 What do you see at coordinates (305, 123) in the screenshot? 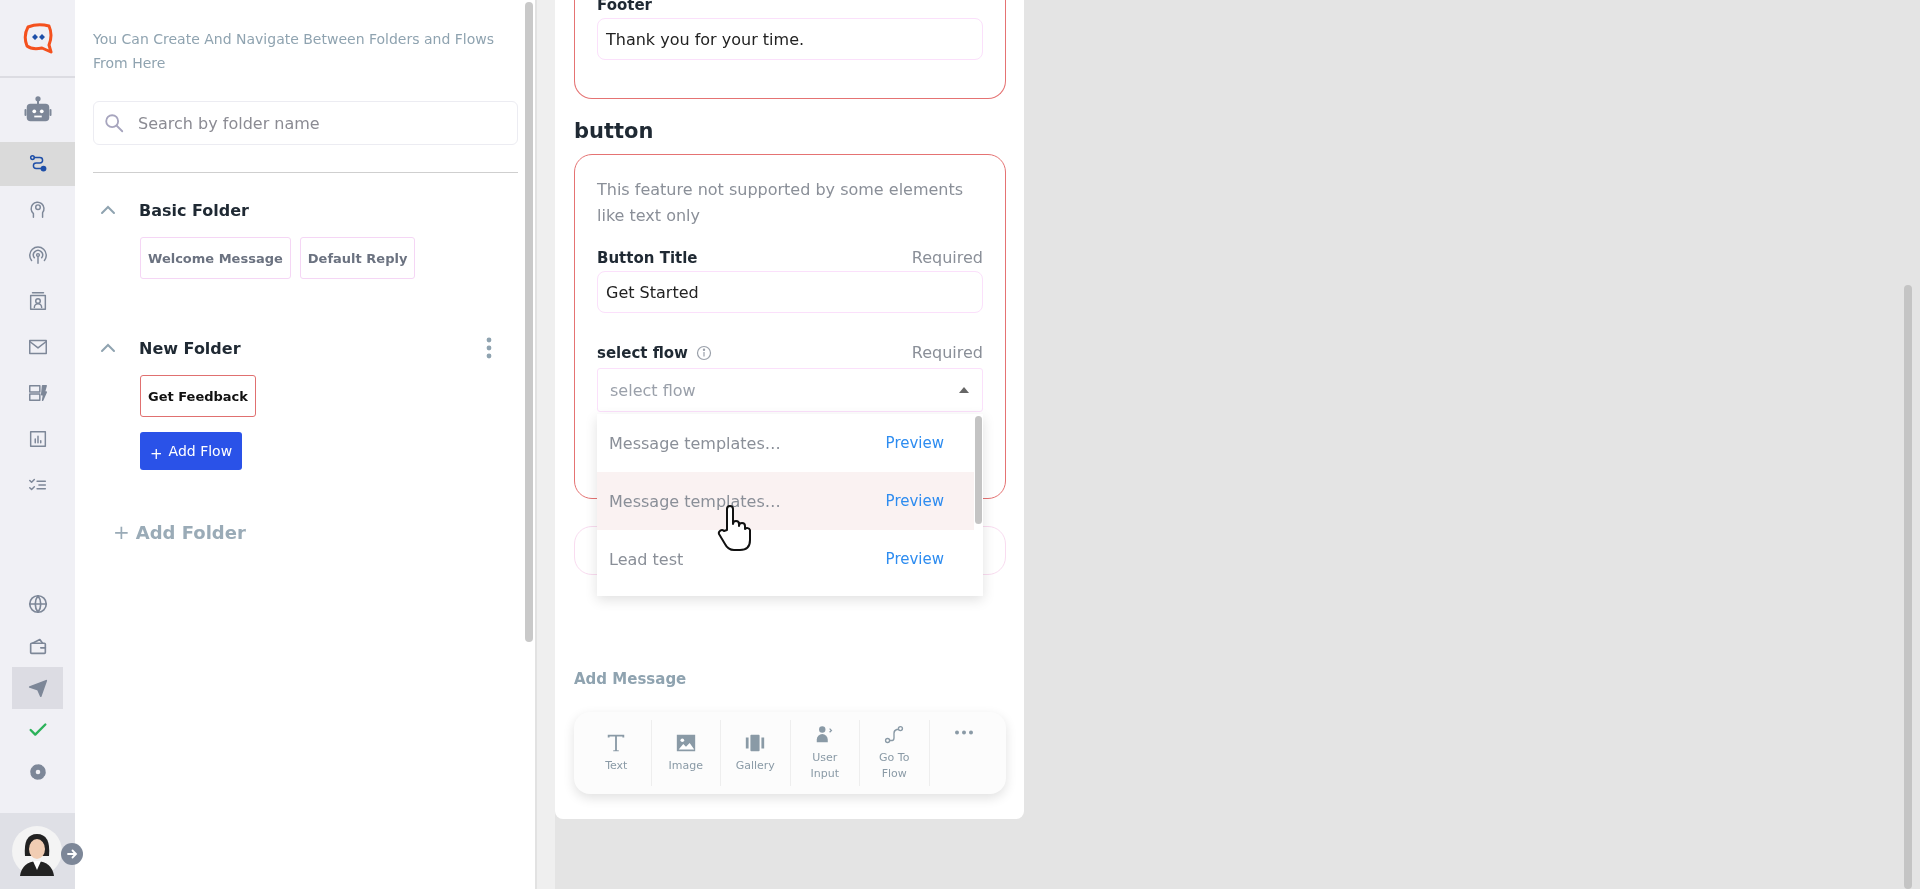
I see `search-field: Search by folder name` at bounding box center [305, 123].